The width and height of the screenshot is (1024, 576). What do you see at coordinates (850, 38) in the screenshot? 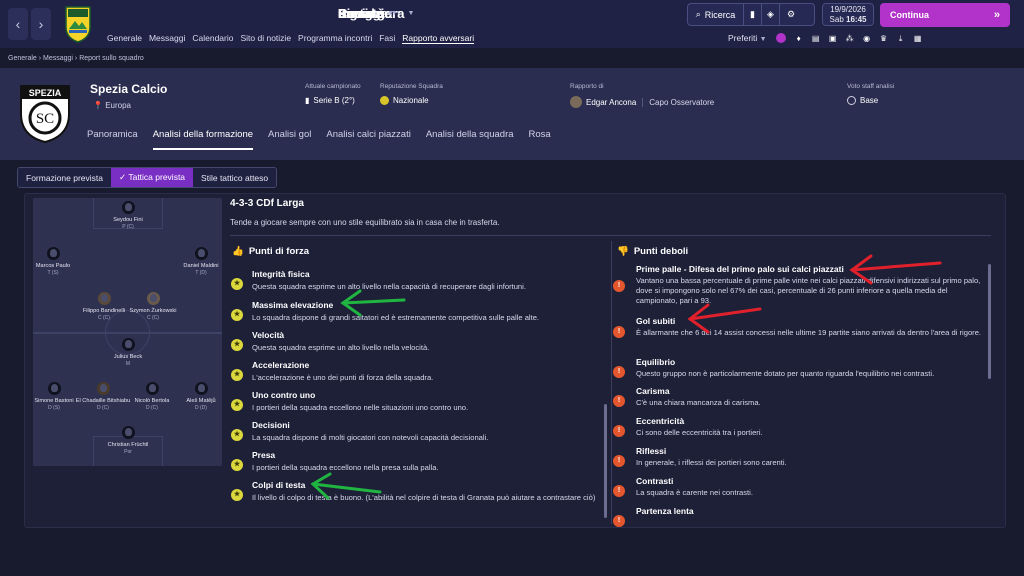
I see `tactics-icon: ⁂` at bounding box center [850, 38].